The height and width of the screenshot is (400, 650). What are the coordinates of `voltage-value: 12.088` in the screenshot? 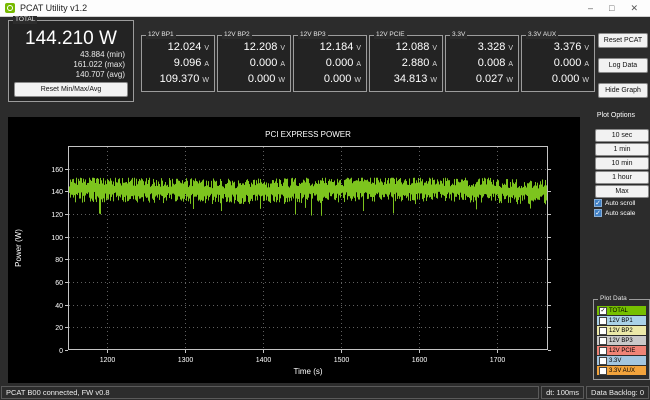 It's located at (412, 47).